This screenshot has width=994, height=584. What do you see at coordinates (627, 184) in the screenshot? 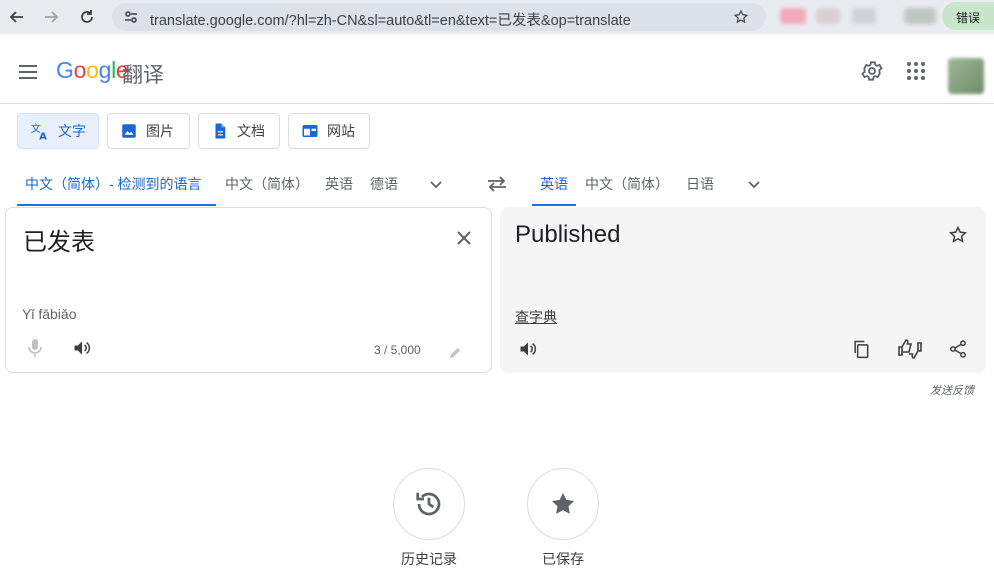
I see `target-lang-option: 中文（简体）` at bounding box center [627, 184].